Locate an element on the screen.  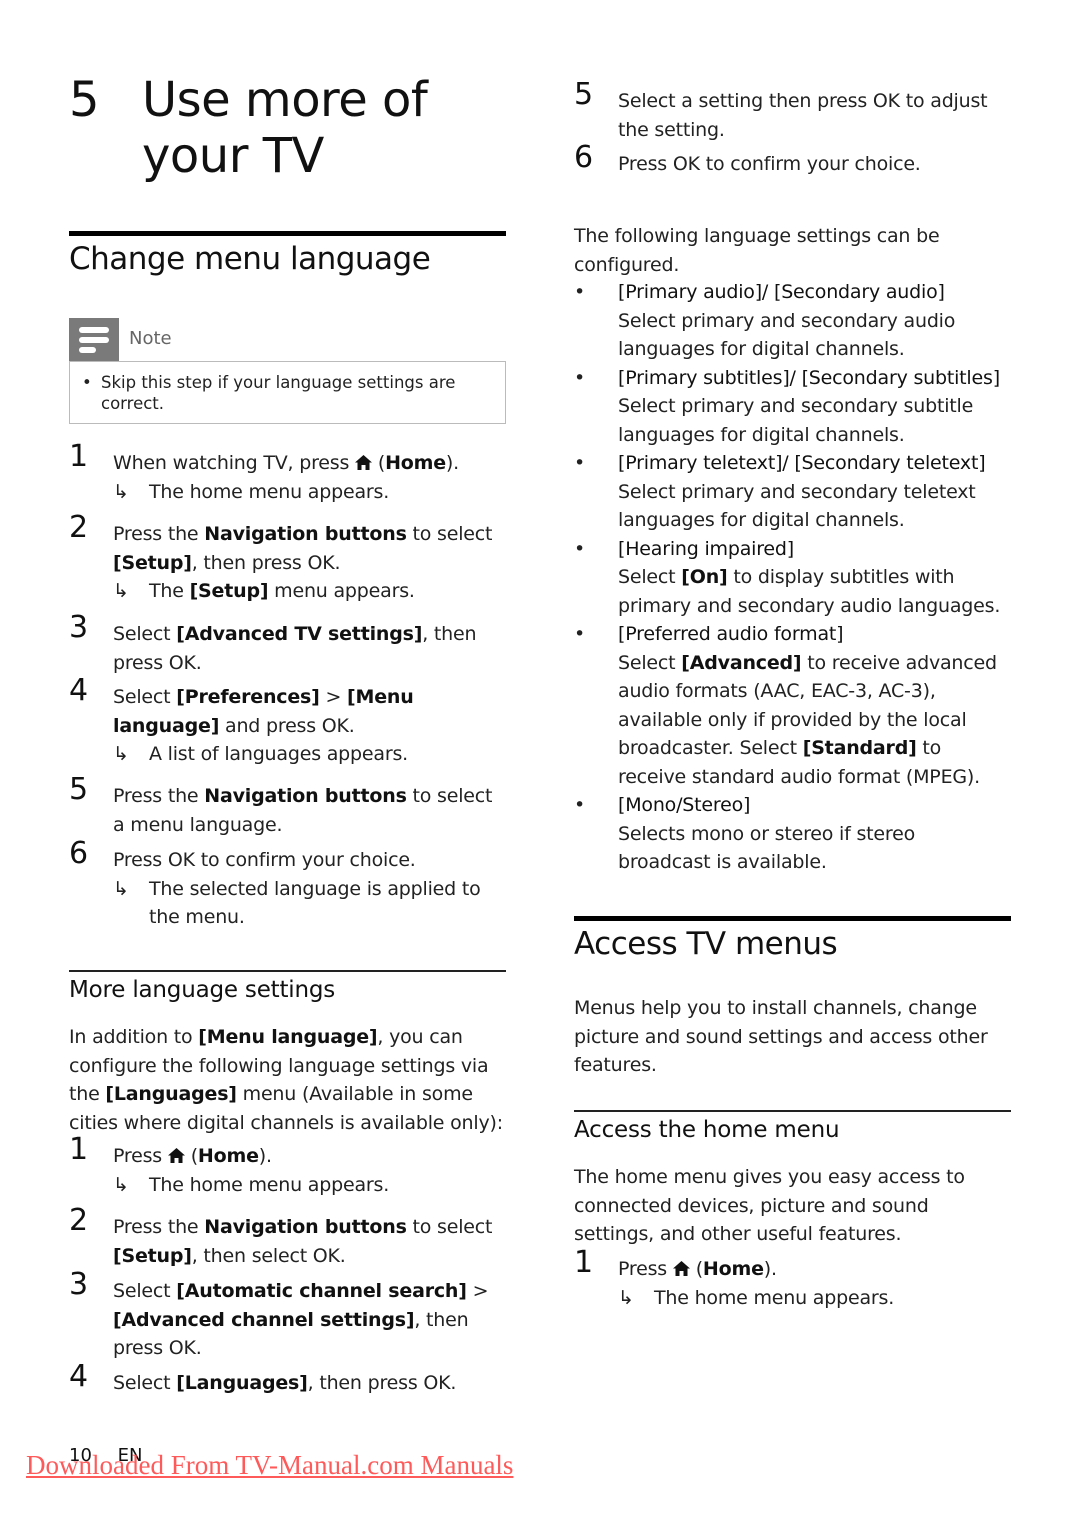
step-text: Press is located at coordinates (645, 1269).